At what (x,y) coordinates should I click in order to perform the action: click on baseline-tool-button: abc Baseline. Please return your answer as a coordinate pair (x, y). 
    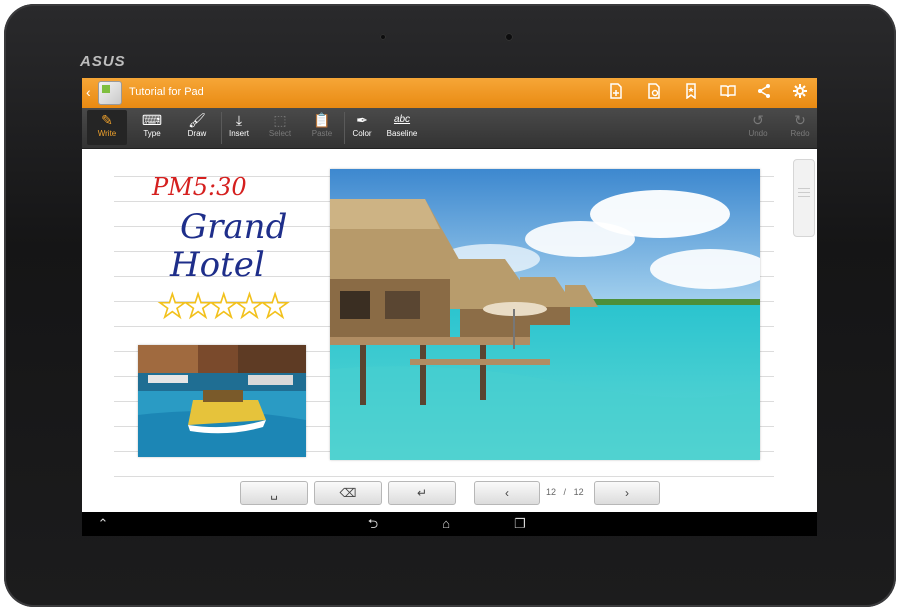
    Looking at the image, I should click on (402, 127).